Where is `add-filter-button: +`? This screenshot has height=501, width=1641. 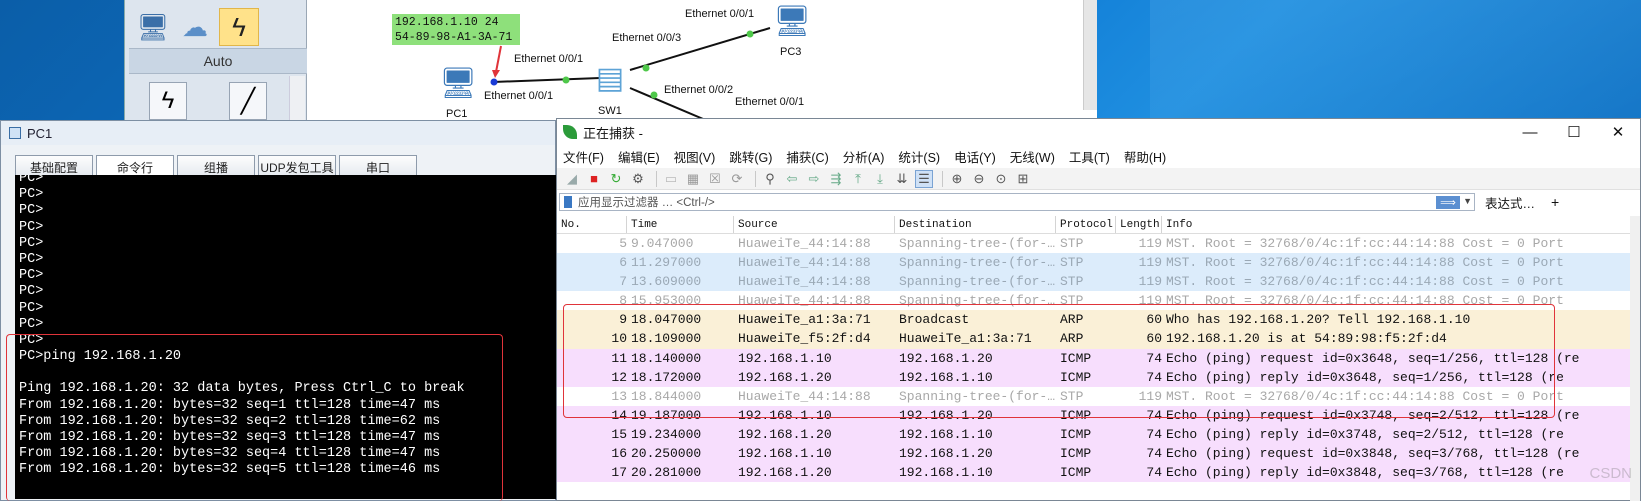 add-filter-button: + is located at coordinates (1555, 202).